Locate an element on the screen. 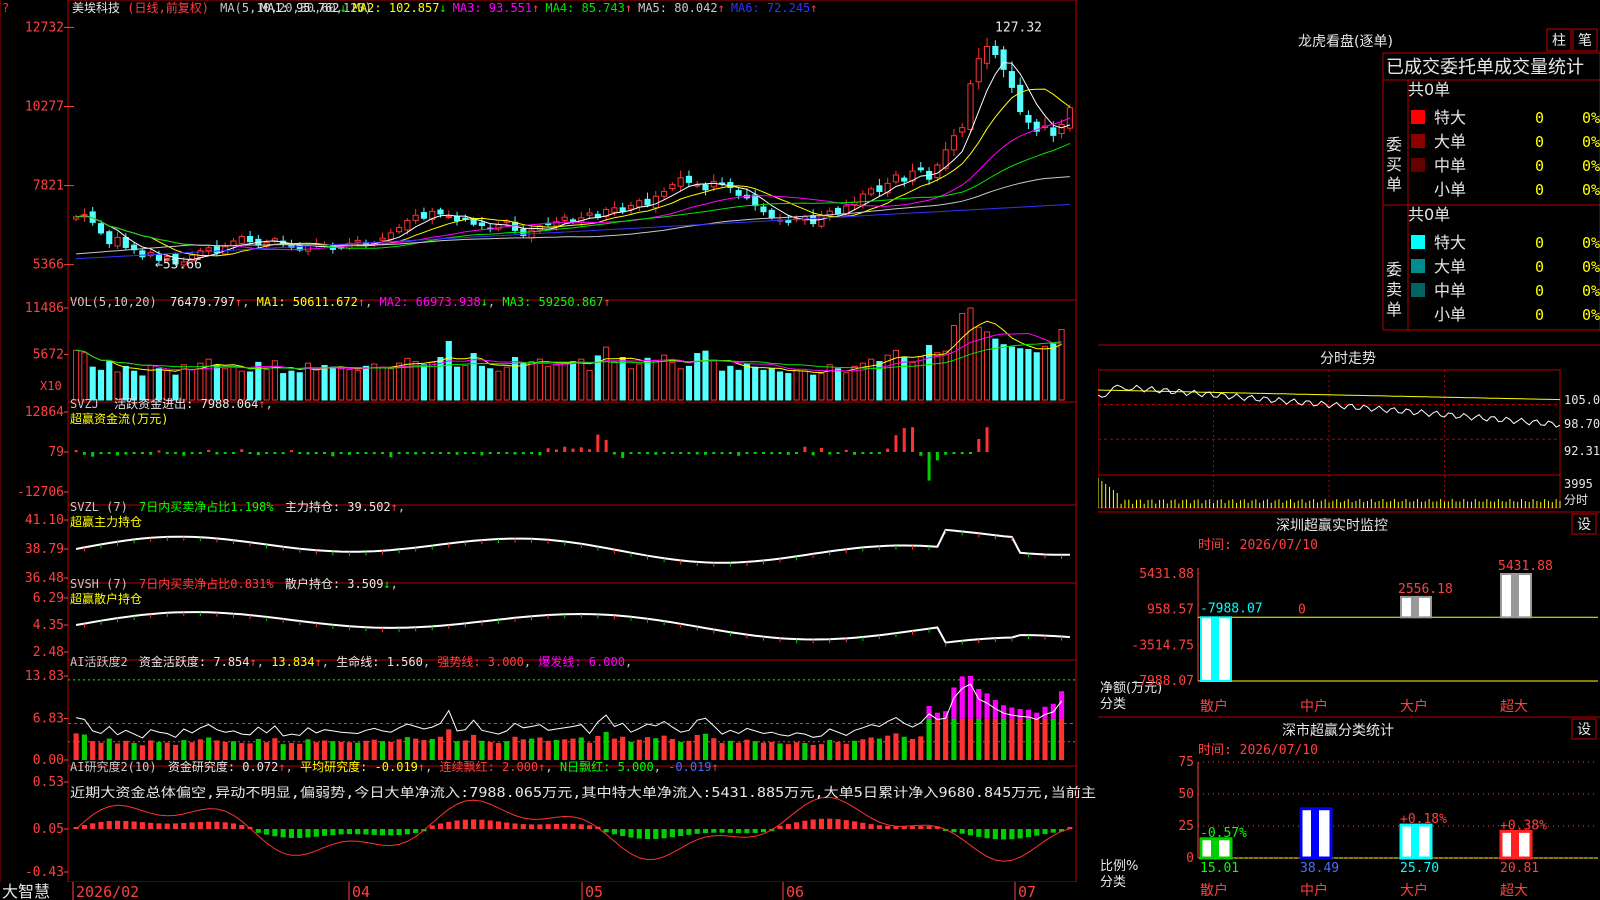 Image resolution: width=1600 pixels, height=900 pixels. ma5-arrow: ↑ is located at coordinates (721, 8).